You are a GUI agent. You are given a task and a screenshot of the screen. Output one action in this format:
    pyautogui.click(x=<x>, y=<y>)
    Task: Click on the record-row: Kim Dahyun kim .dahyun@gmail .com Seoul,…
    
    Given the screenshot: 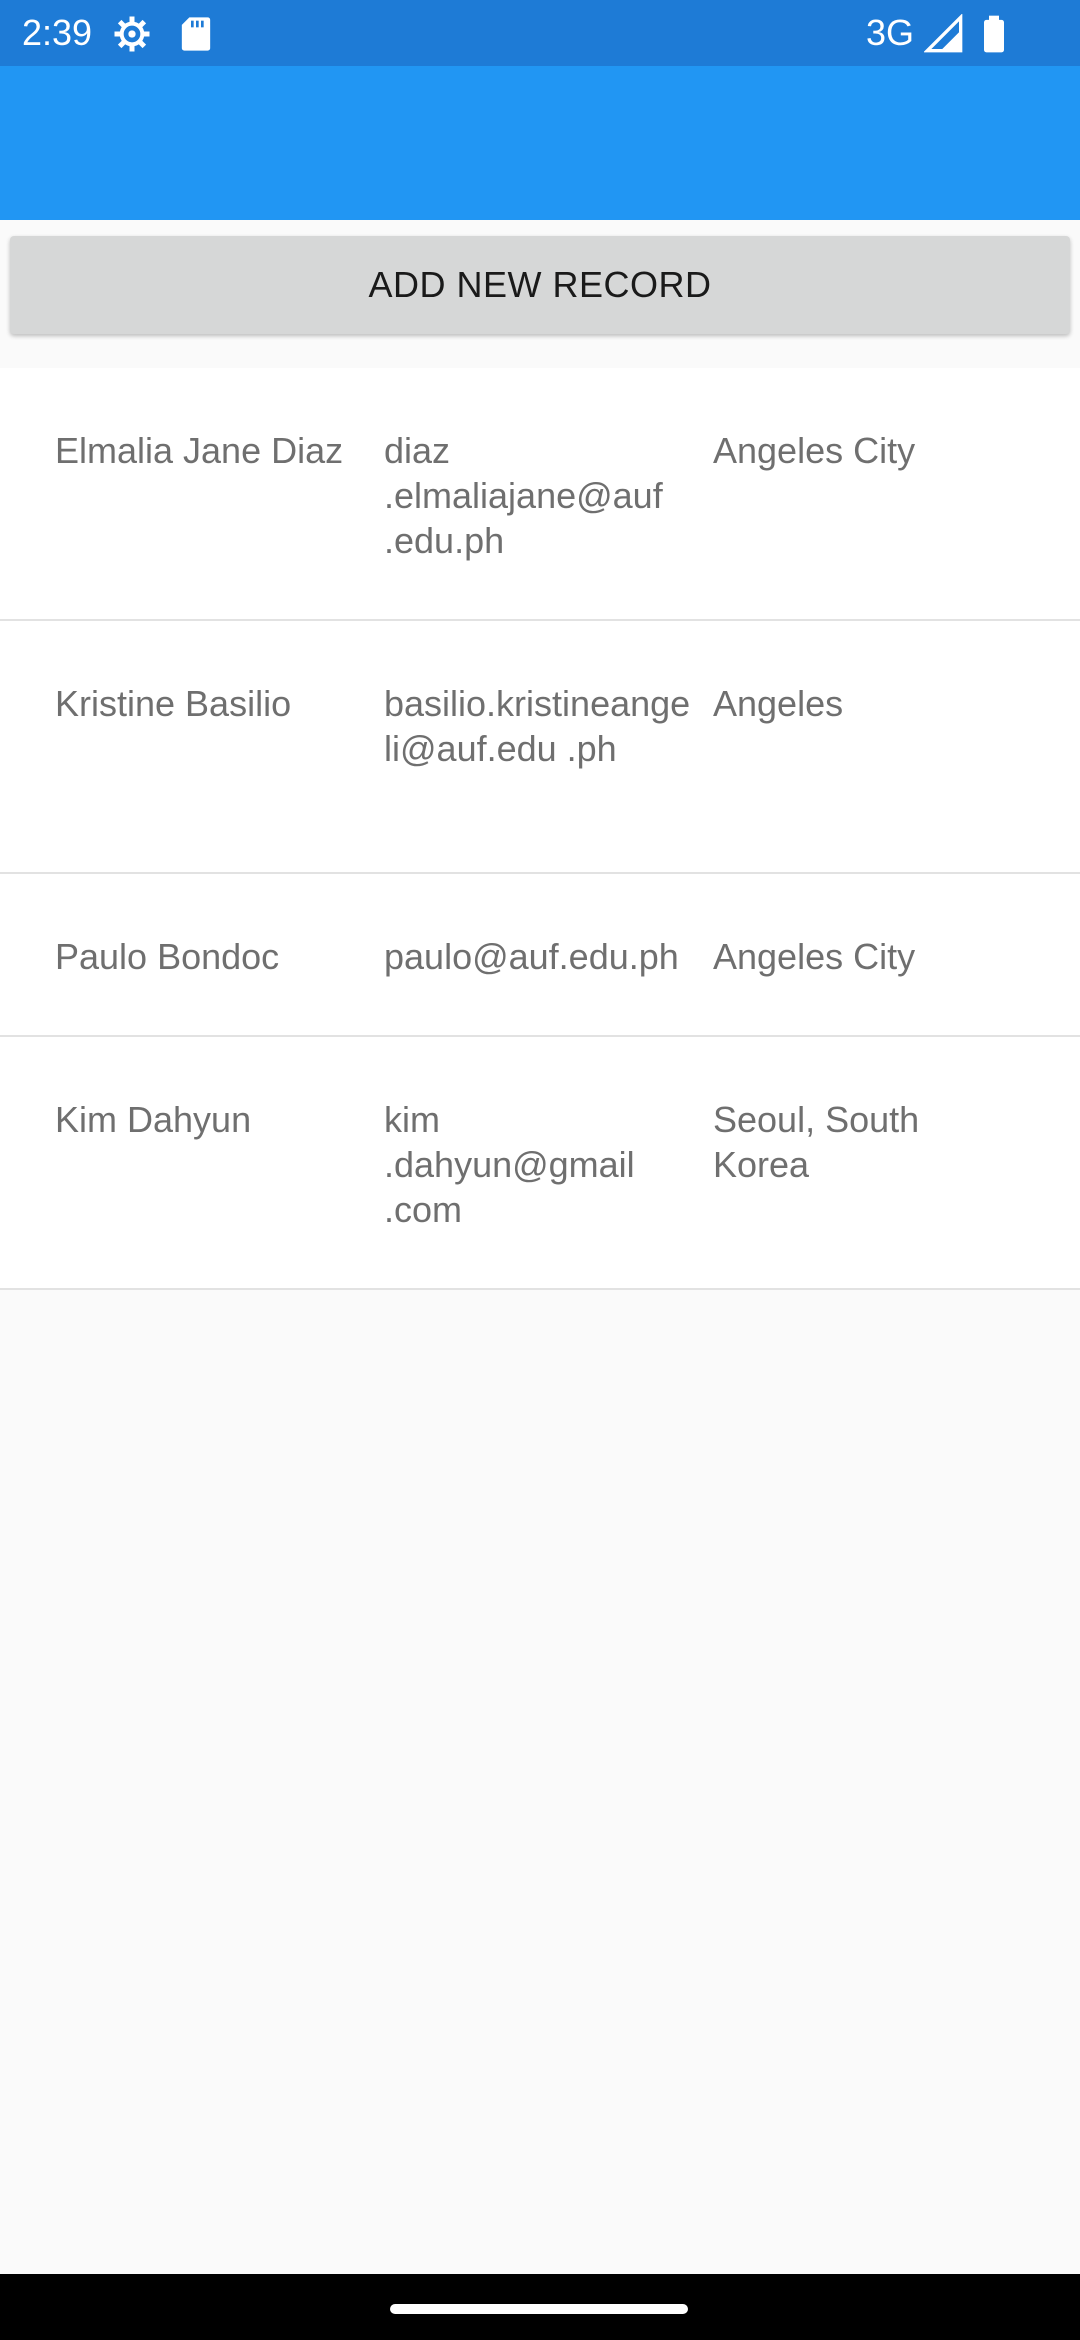 What is the action you would take?
    pyautogui.click(x=540, y=1163)
    